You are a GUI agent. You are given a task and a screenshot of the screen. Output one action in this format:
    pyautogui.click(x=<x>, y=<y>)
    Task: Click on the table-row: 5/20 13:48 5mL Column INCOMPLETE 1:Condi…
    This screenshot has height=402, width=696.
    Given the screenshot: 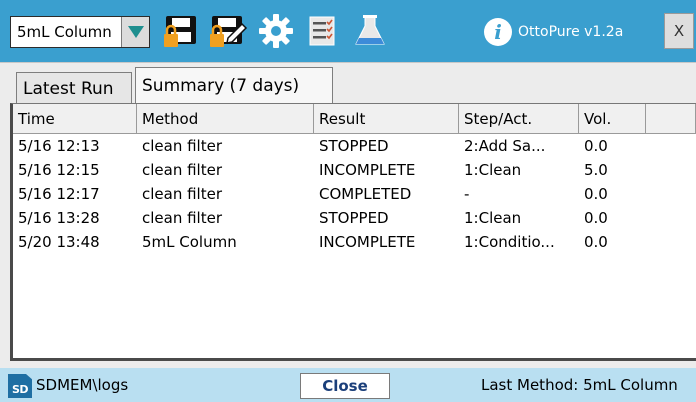 What is the action you would take?
    pyautogui.click(x=354, y=242)
    